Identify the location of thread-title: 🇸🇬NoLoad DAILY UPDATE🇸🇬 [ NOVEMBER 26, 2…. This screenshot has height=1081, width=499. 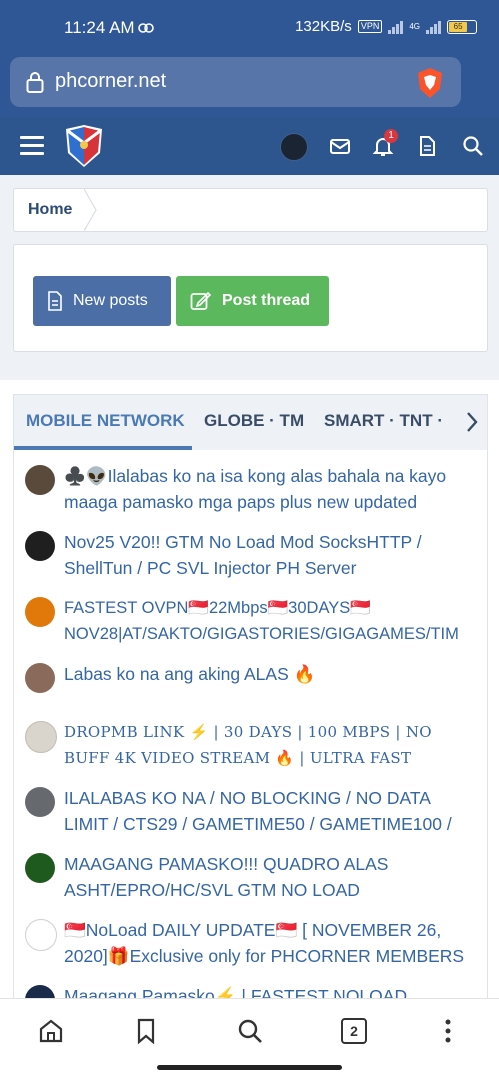
(271, 943).